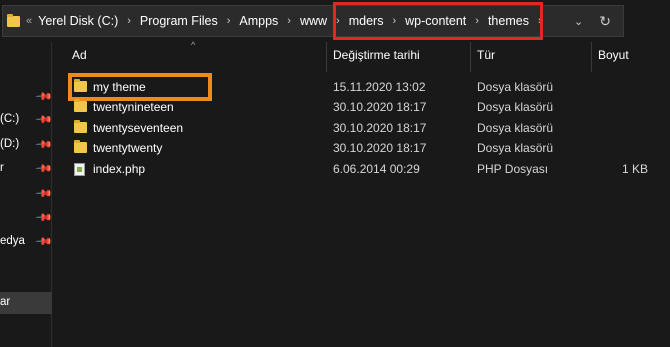  I want to click on file-name: my theme, so click(119, 87).